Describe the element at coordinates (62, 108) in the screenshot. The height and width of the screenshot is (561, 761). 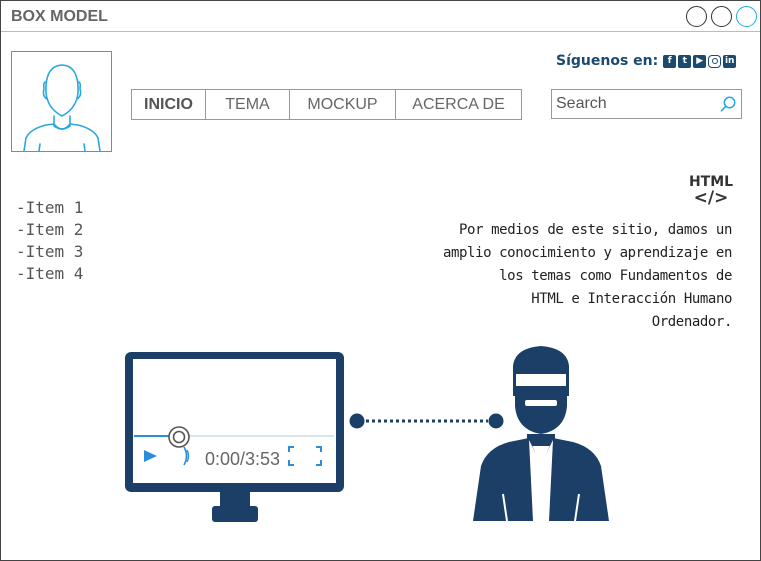
I see `user-icon` at that location.